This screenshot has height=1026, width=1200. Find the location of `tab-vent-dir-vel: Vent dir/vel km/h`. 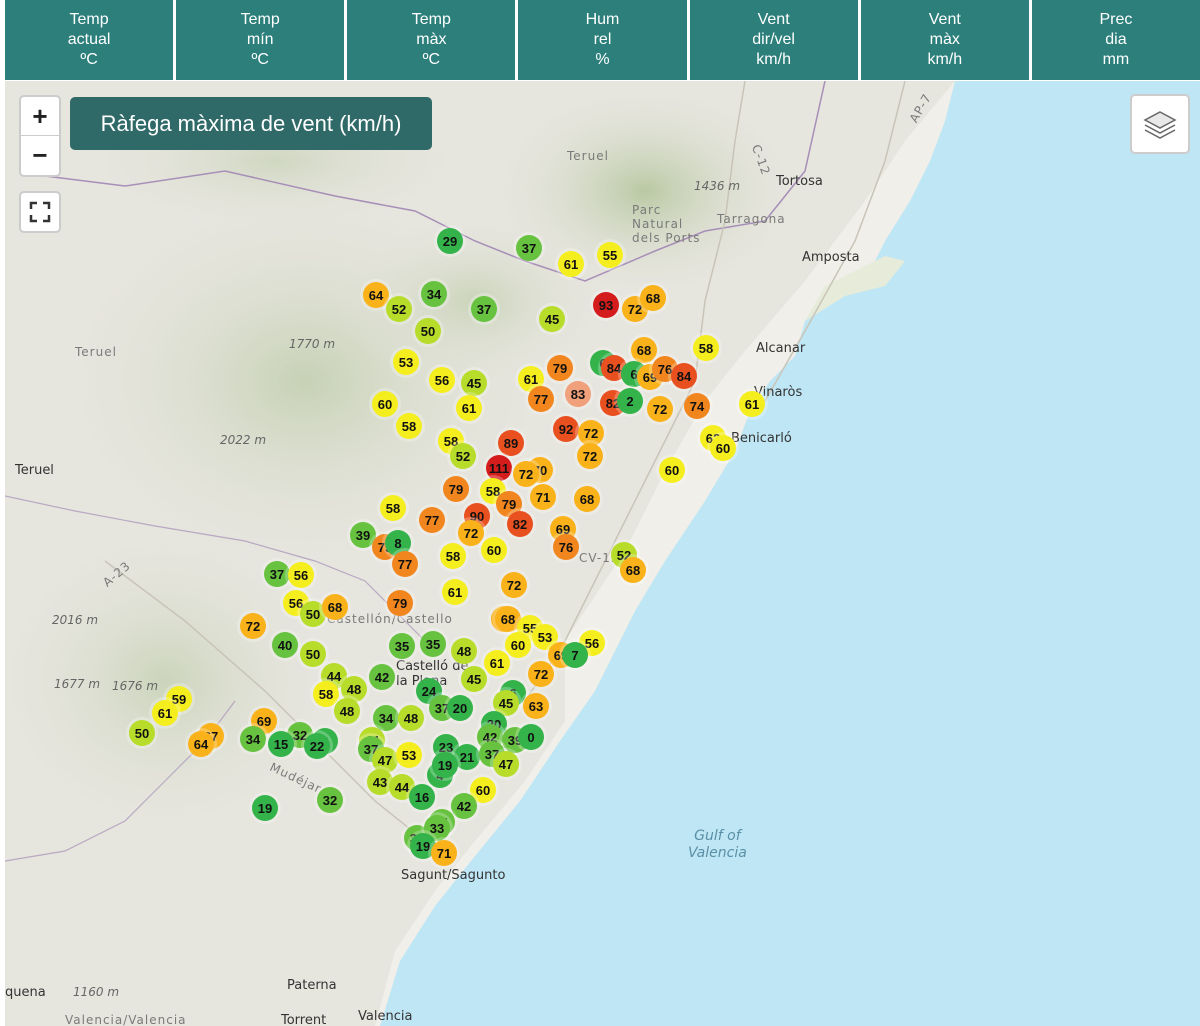

tab-vent-dir-vel: Vent dir/vel km/h is located at coordinates (773, 40).